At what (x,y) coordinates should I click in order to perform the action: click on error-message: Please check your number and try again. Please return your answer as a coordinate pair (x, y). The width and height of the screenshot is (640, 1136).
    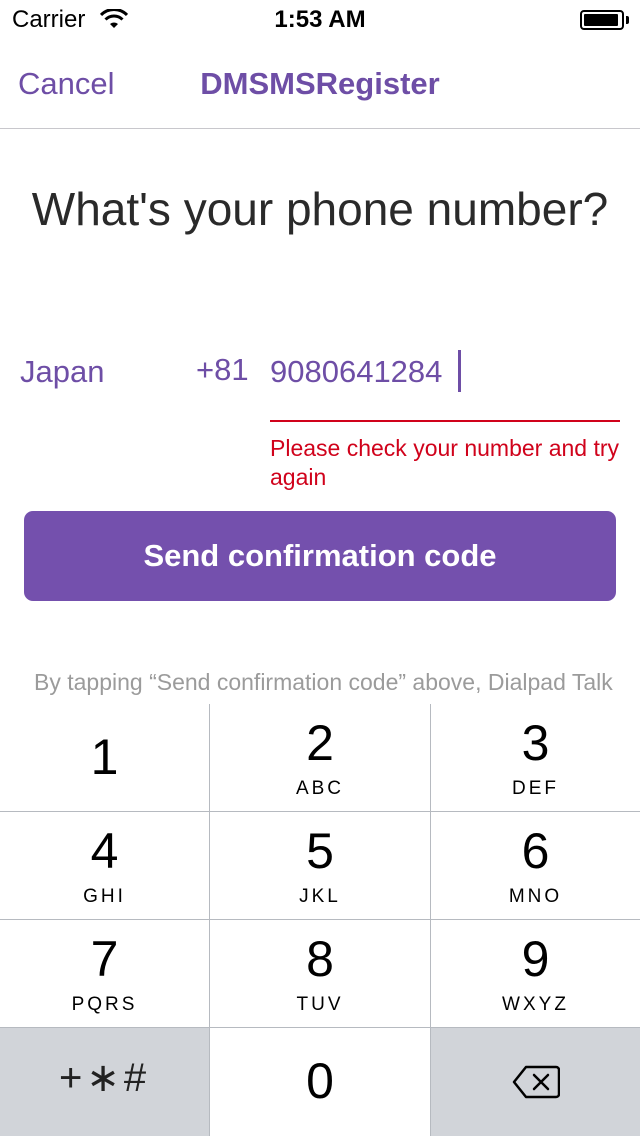
    Looking at the image, I should click on (445, 462).